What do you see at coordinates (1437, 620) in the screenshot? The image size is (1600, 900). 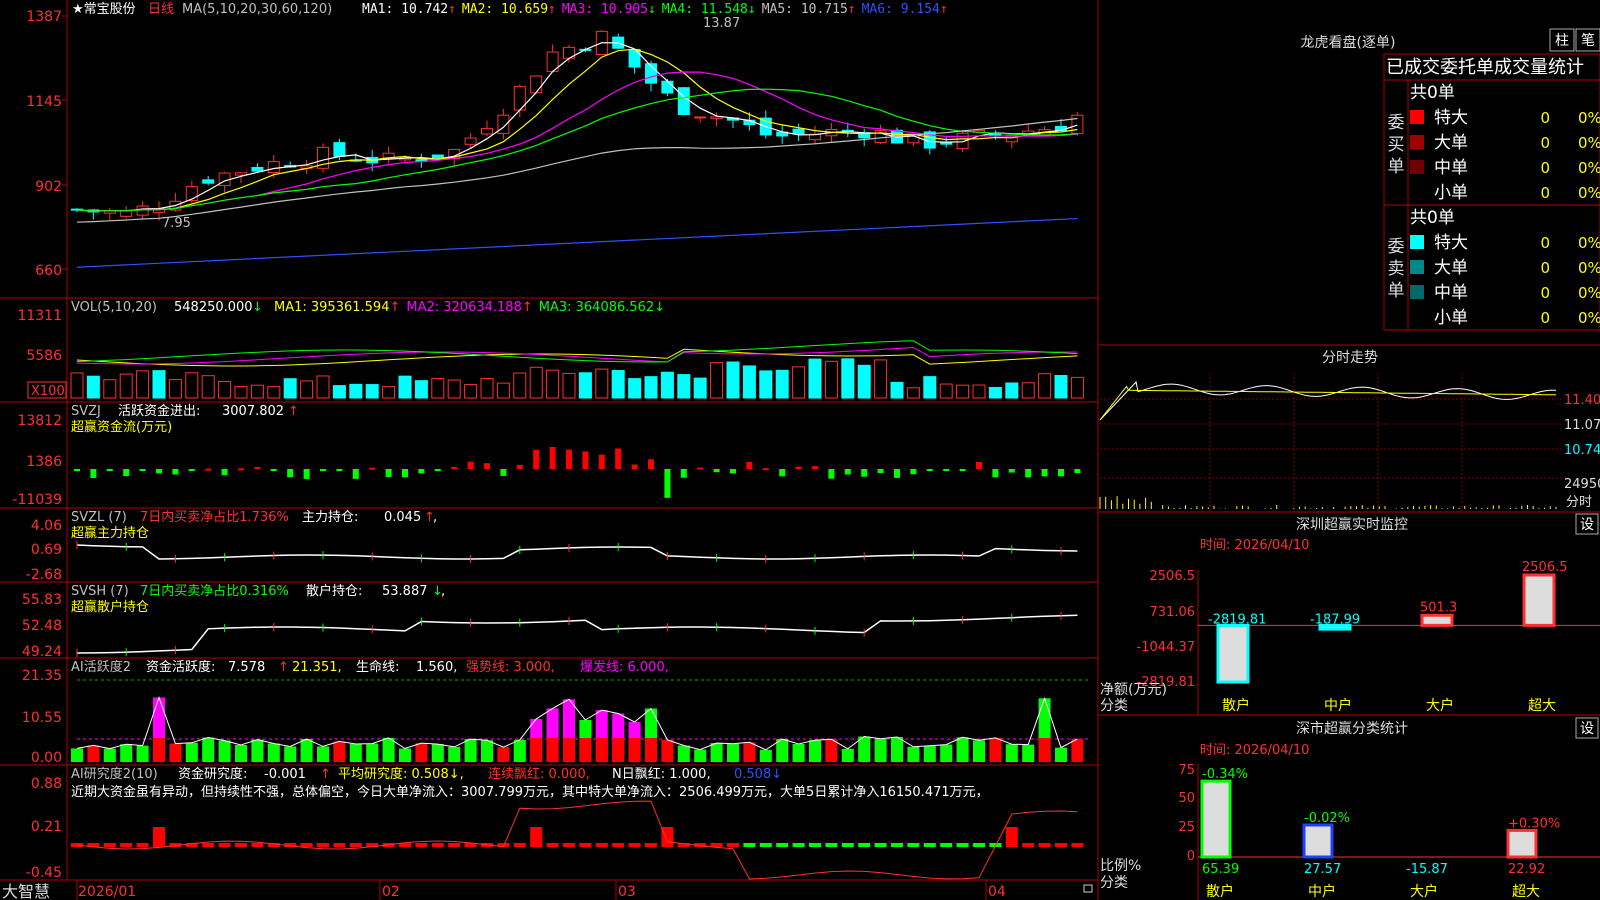 I see `net-flow-bar` at bounding box center [1437, 620].